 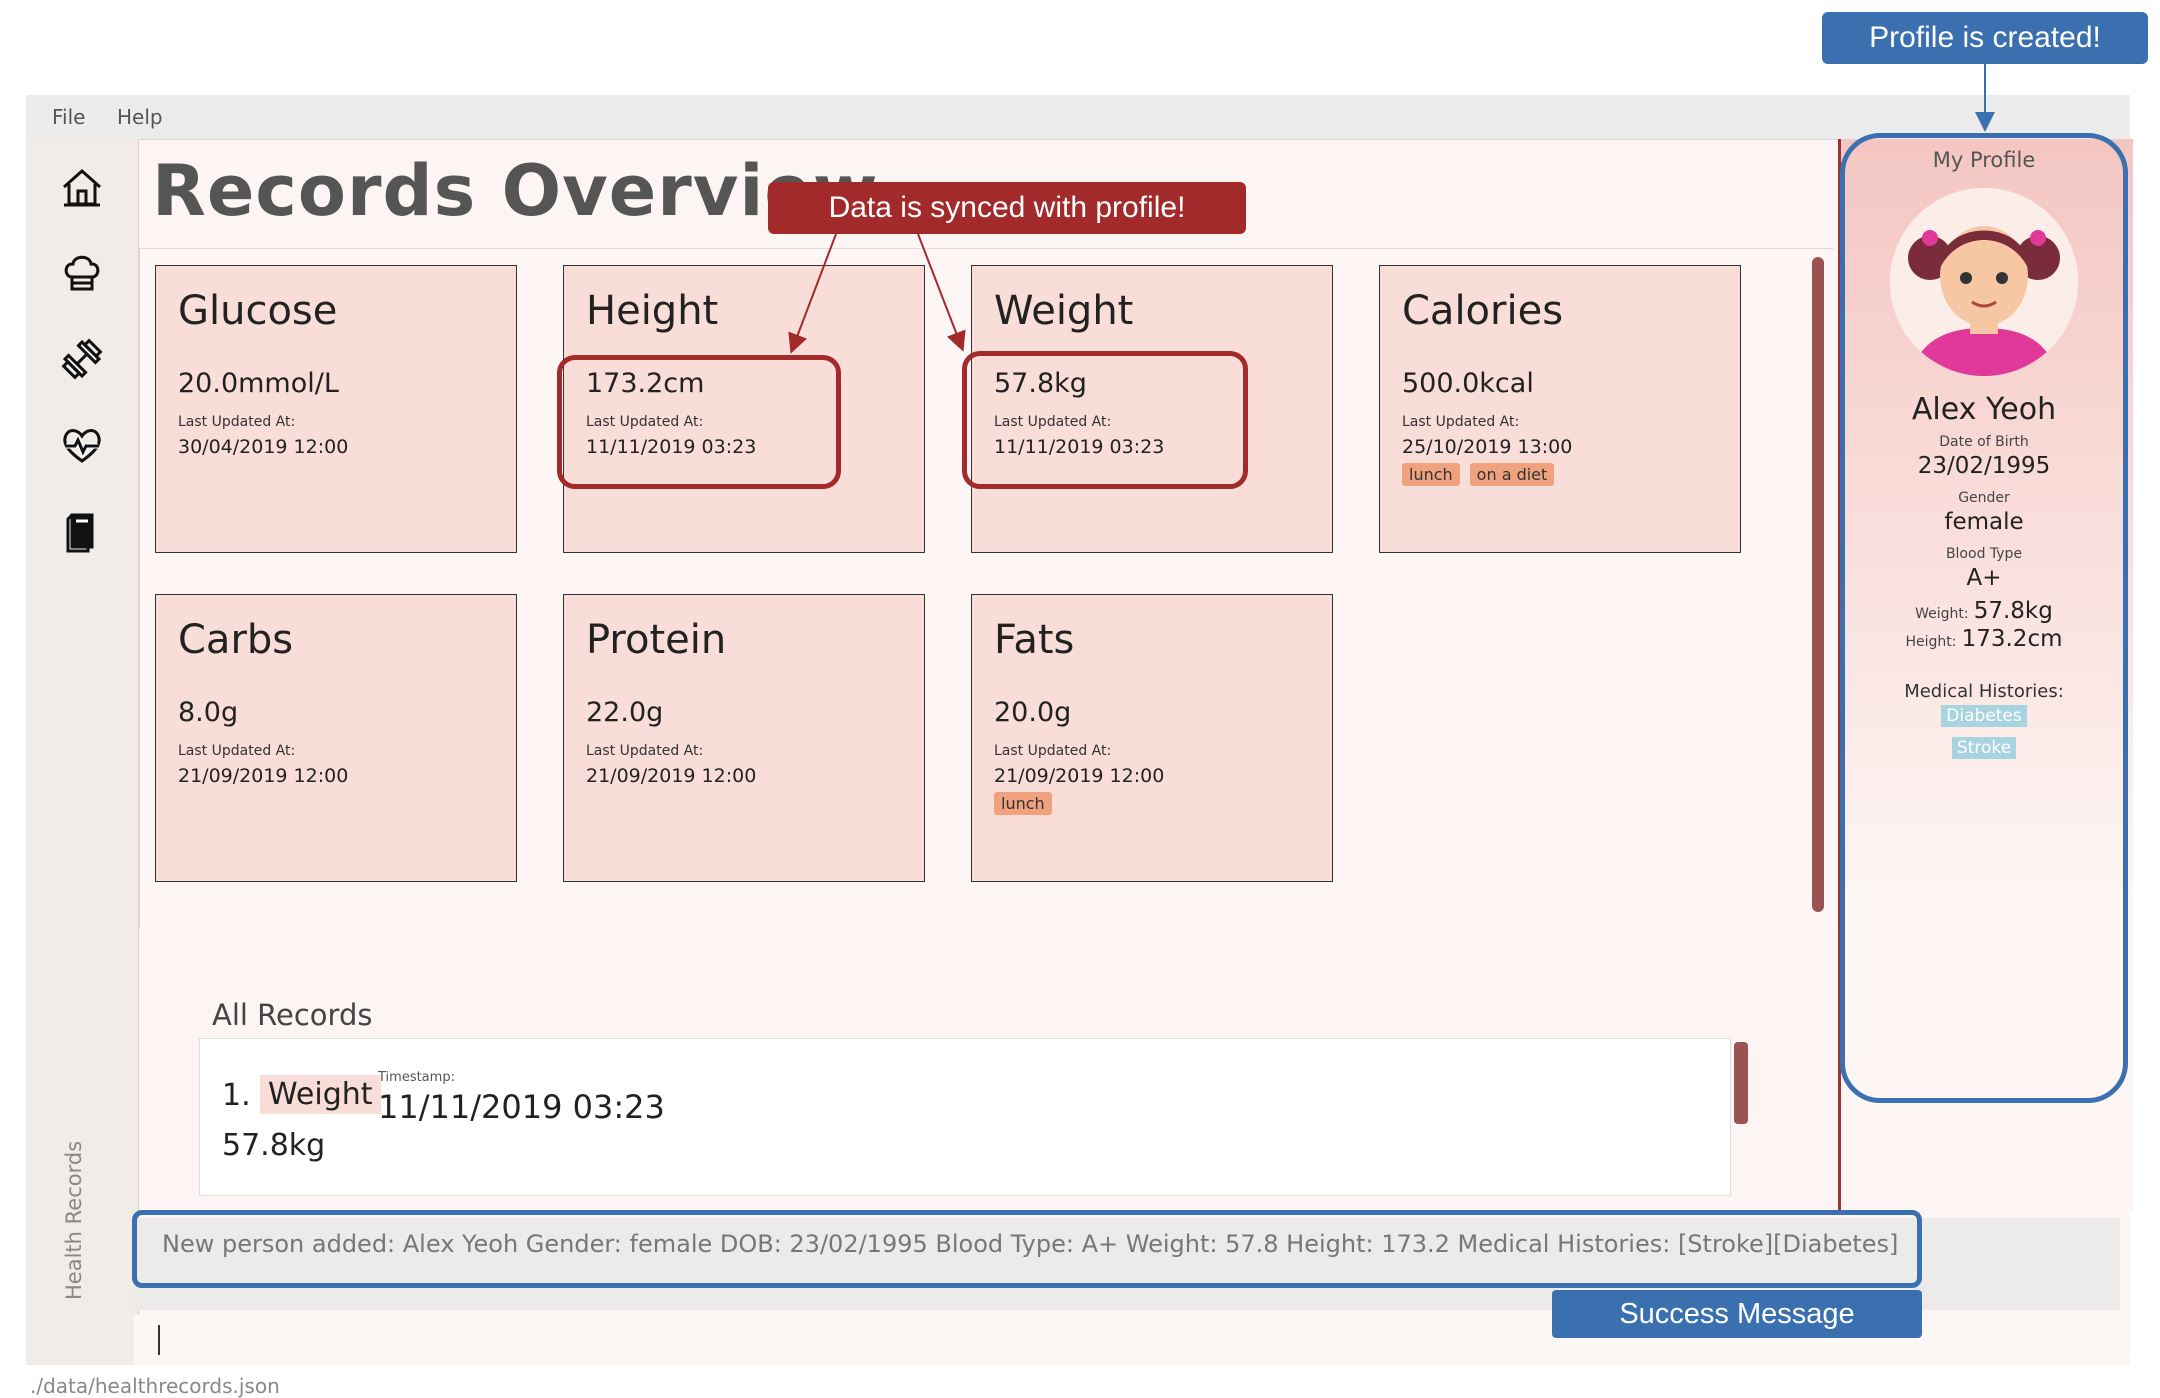 I want to click on profile-created-callout: Profile is created!, so click(x=1985, y=38).